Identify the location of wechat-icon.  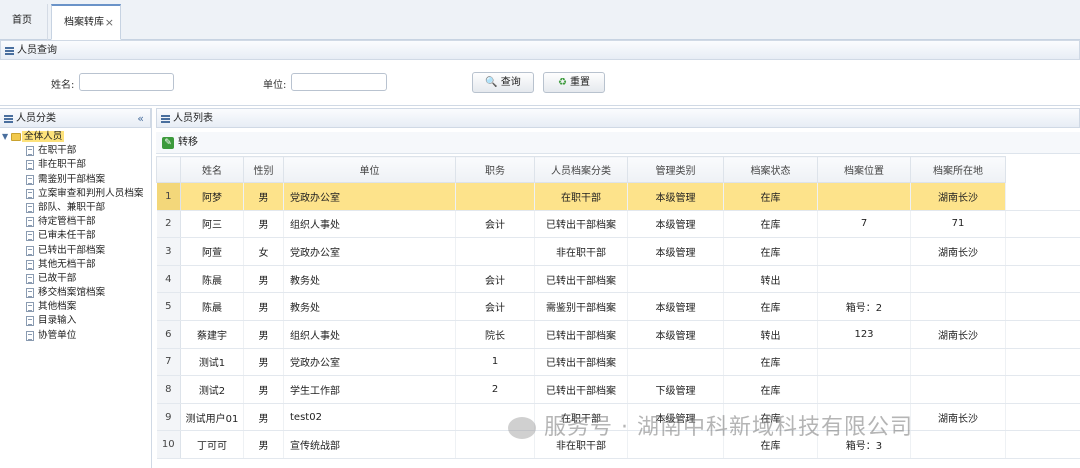
(522, 428).